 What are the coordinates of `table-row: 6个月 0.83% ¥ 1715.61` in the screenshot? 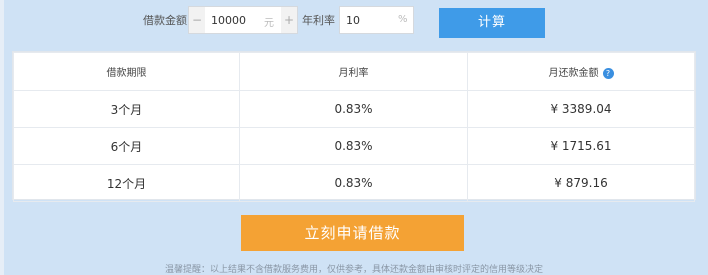 It's located at (354, 146).